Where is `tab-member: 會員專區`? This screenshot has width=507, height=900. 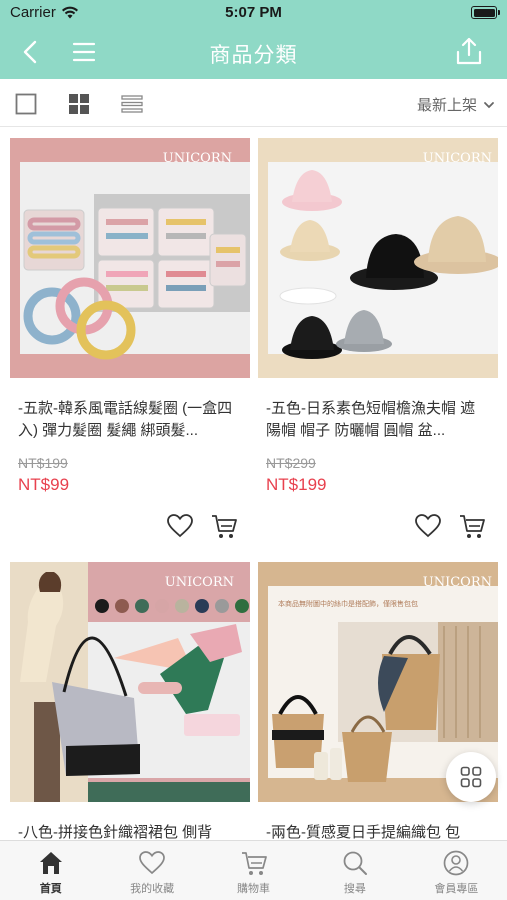
tab-member: 會員專區 is located at coordinates (456, 870).